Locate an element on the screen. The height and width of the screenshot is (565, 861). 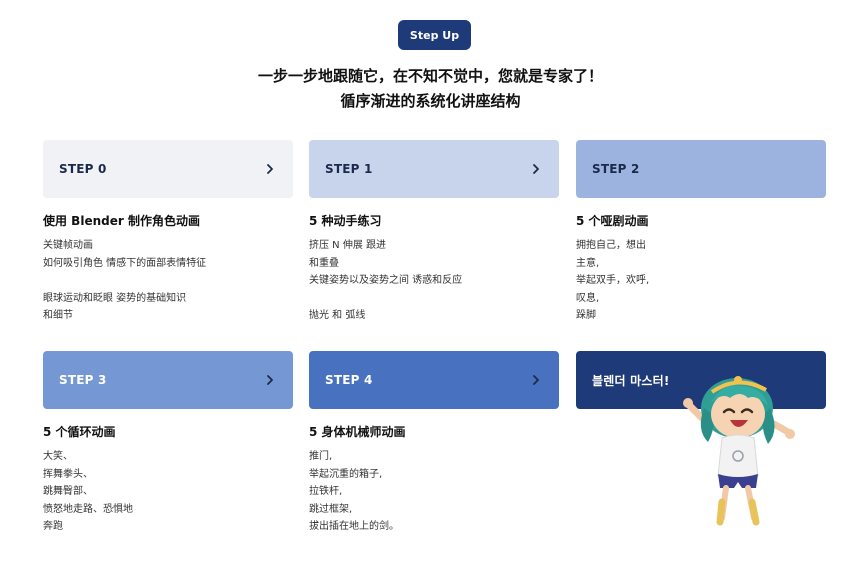
step-1-line: 挤压 N 伸展 跟进 is located at coordinates (348, 245).